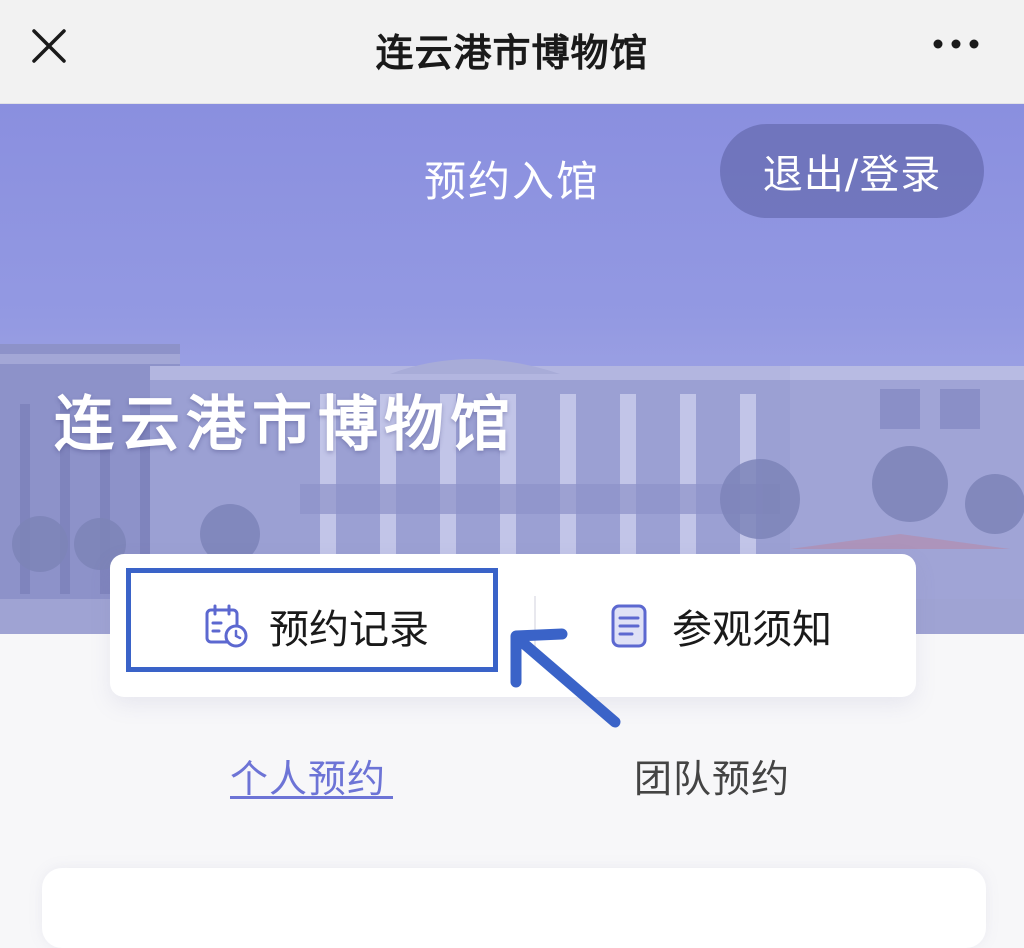 The image size is (1024, 948). I want to click on tab-team-reservation: 团队预约, so click(712, 775).